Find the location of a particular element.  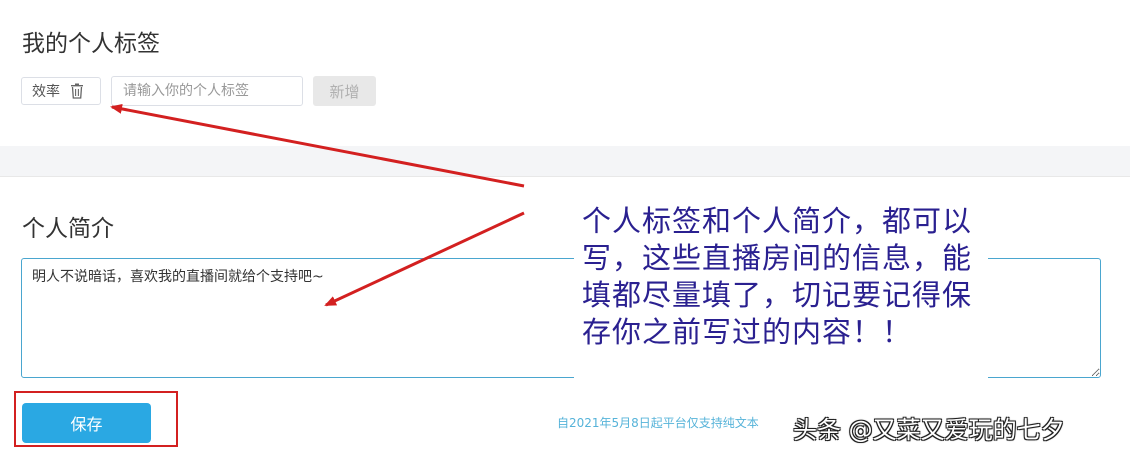

arrow-to-bio is located at coordinates (424, 259).